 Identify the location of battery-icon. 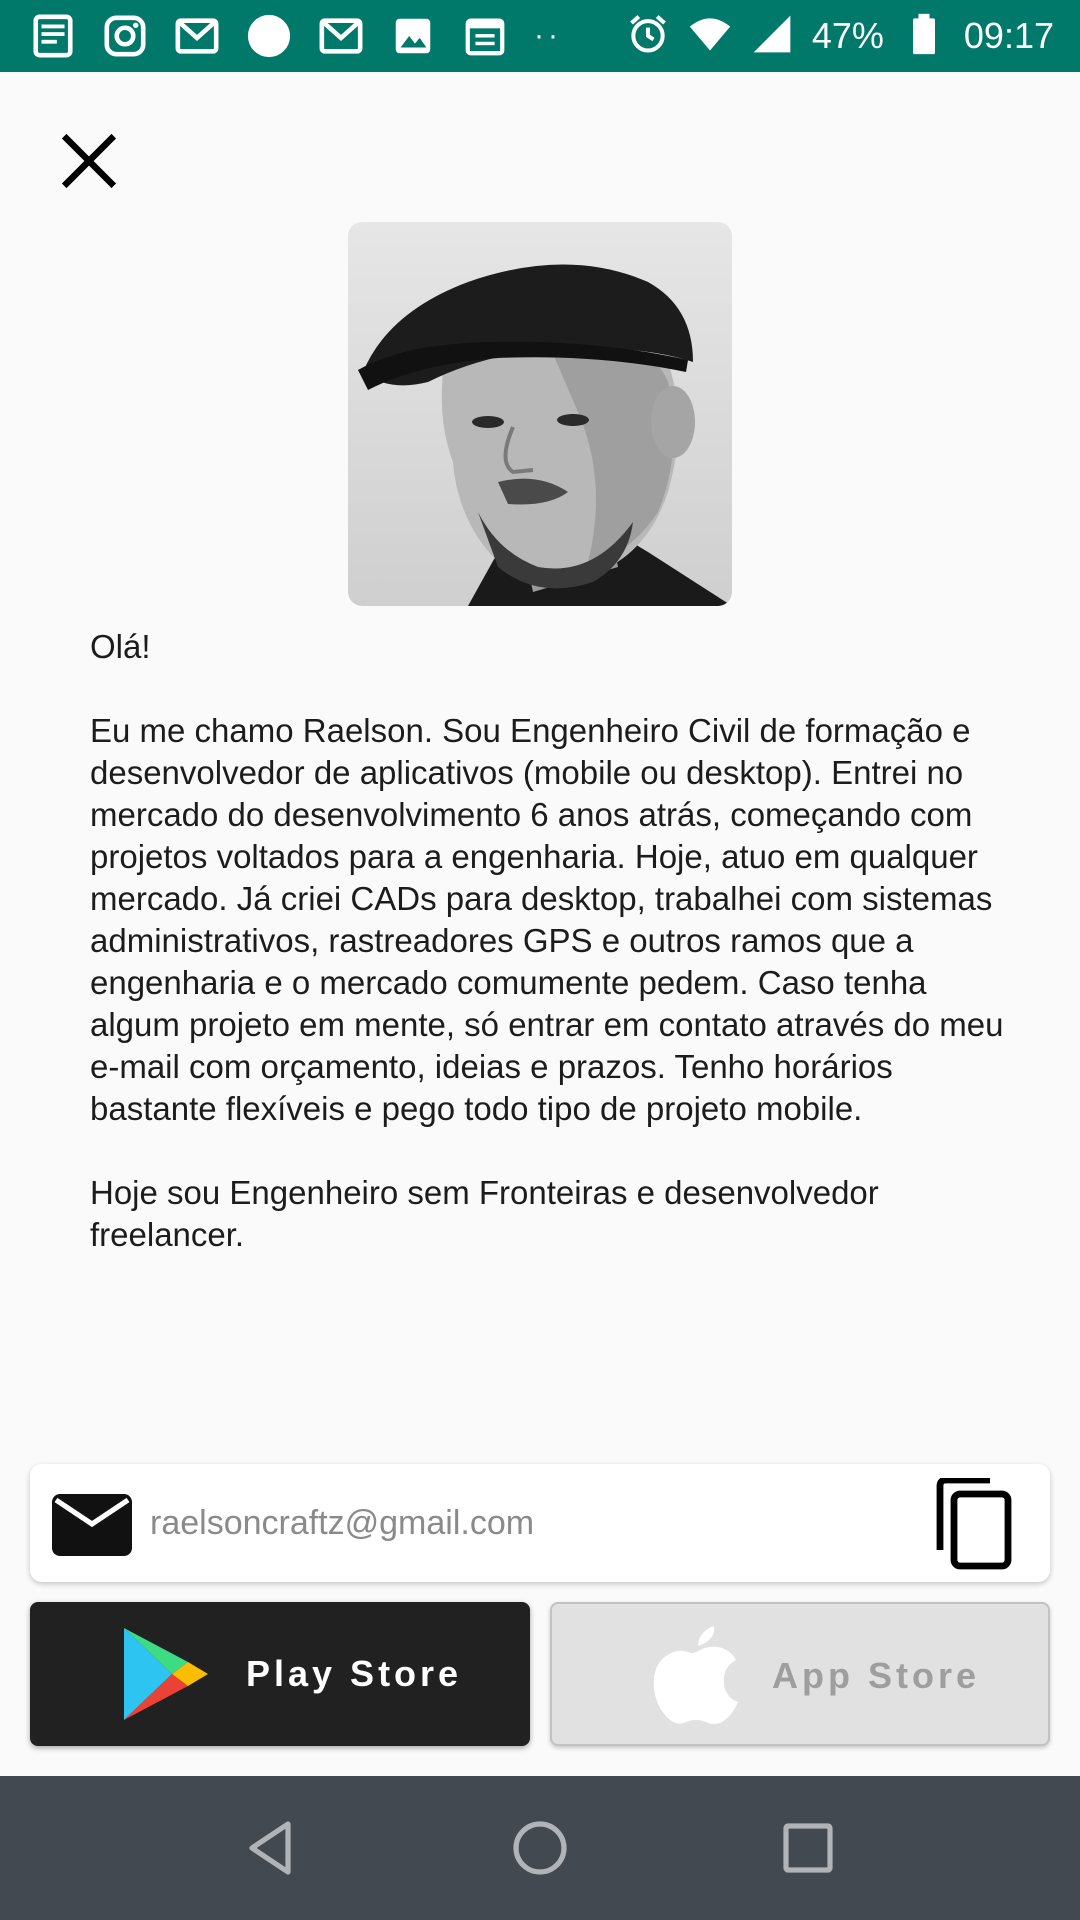
(924, 36).